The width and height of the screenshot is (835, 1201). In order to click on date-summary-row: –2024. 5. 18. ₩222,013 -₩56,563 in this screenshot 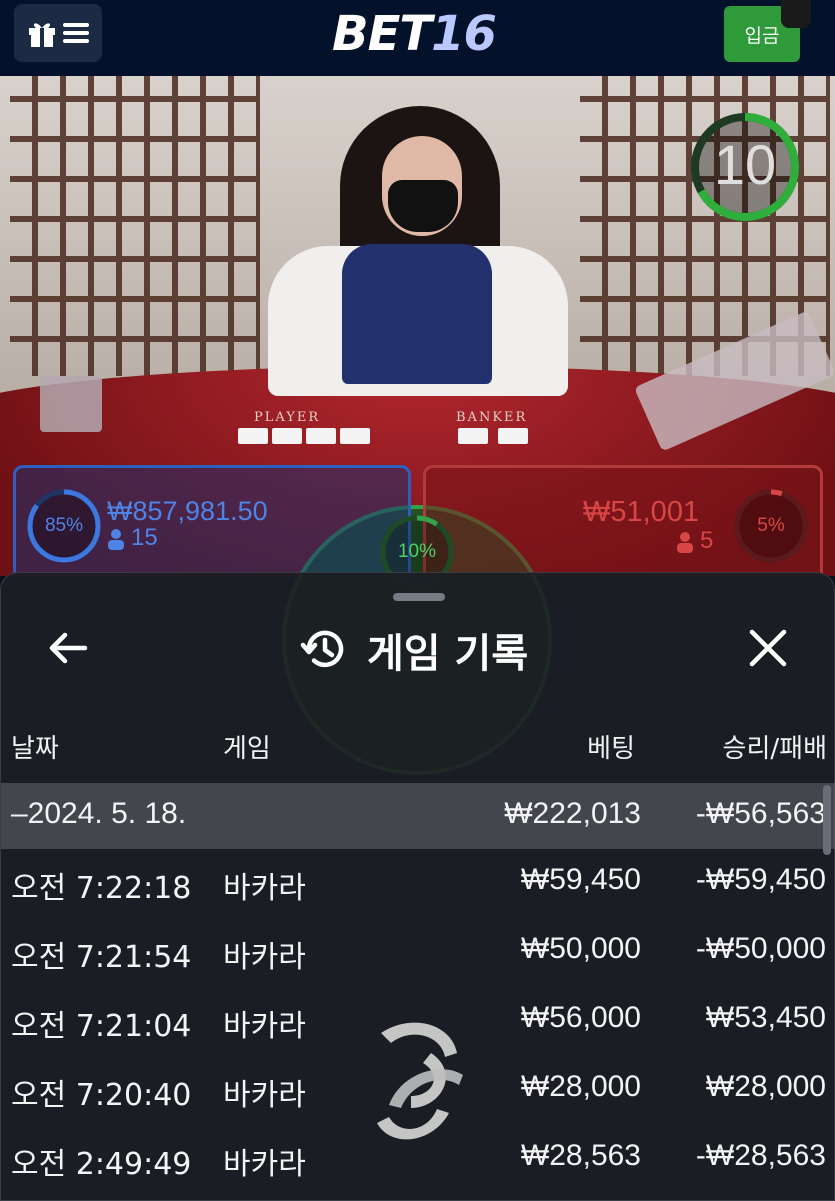, I will do `click(418, 816)`.